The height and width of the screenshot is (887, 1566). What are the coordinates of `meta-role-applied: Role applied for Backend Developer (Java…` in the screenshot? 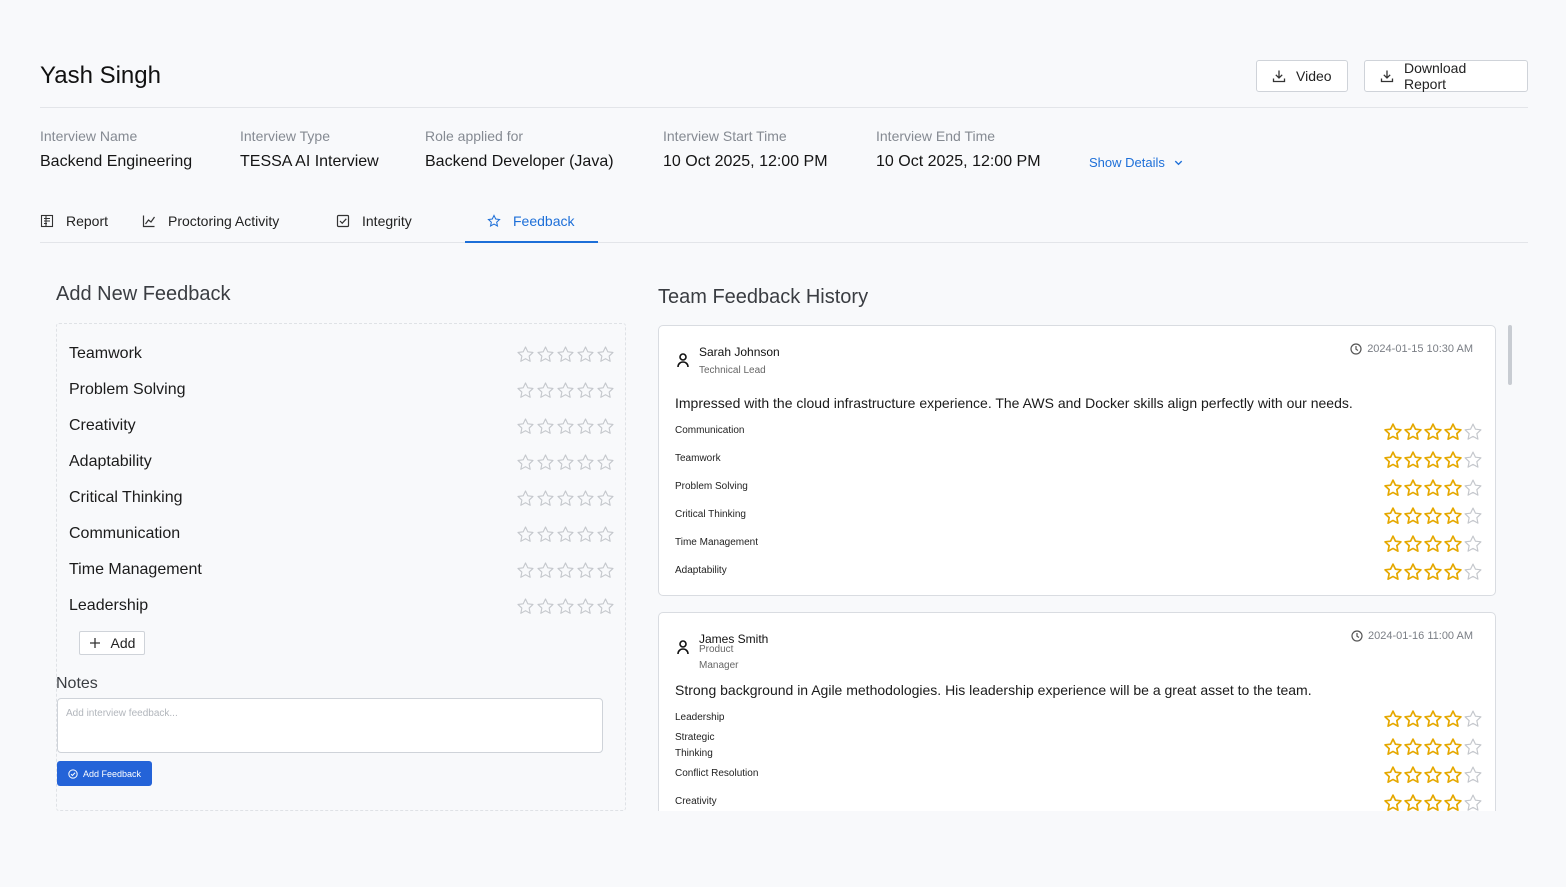 It's located at (519, 149).